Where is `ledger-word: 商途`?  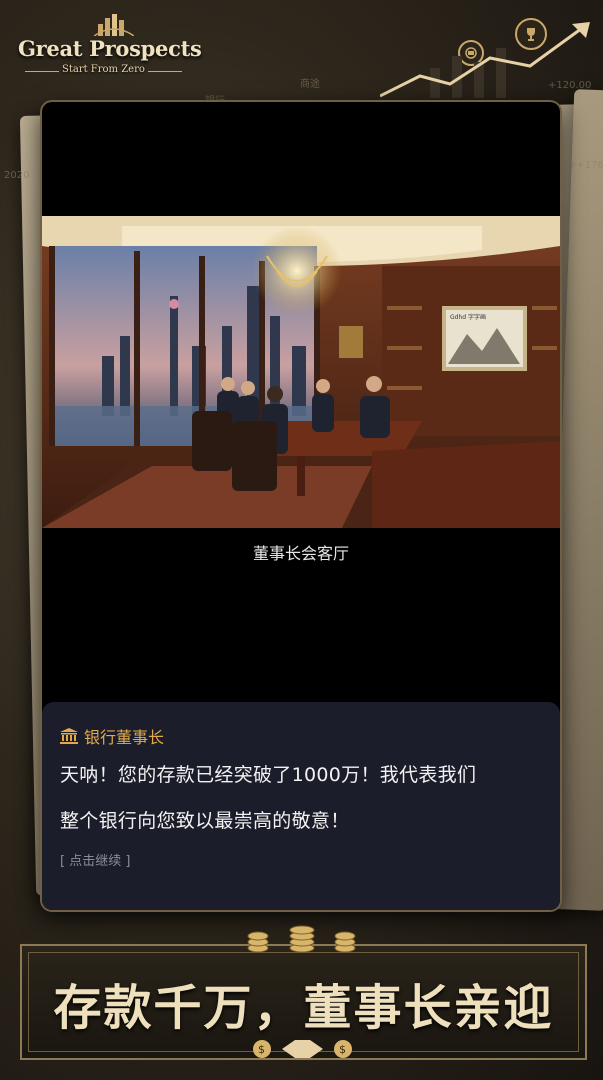
ledger-word: 商途 is located at coordinates (310, 84).